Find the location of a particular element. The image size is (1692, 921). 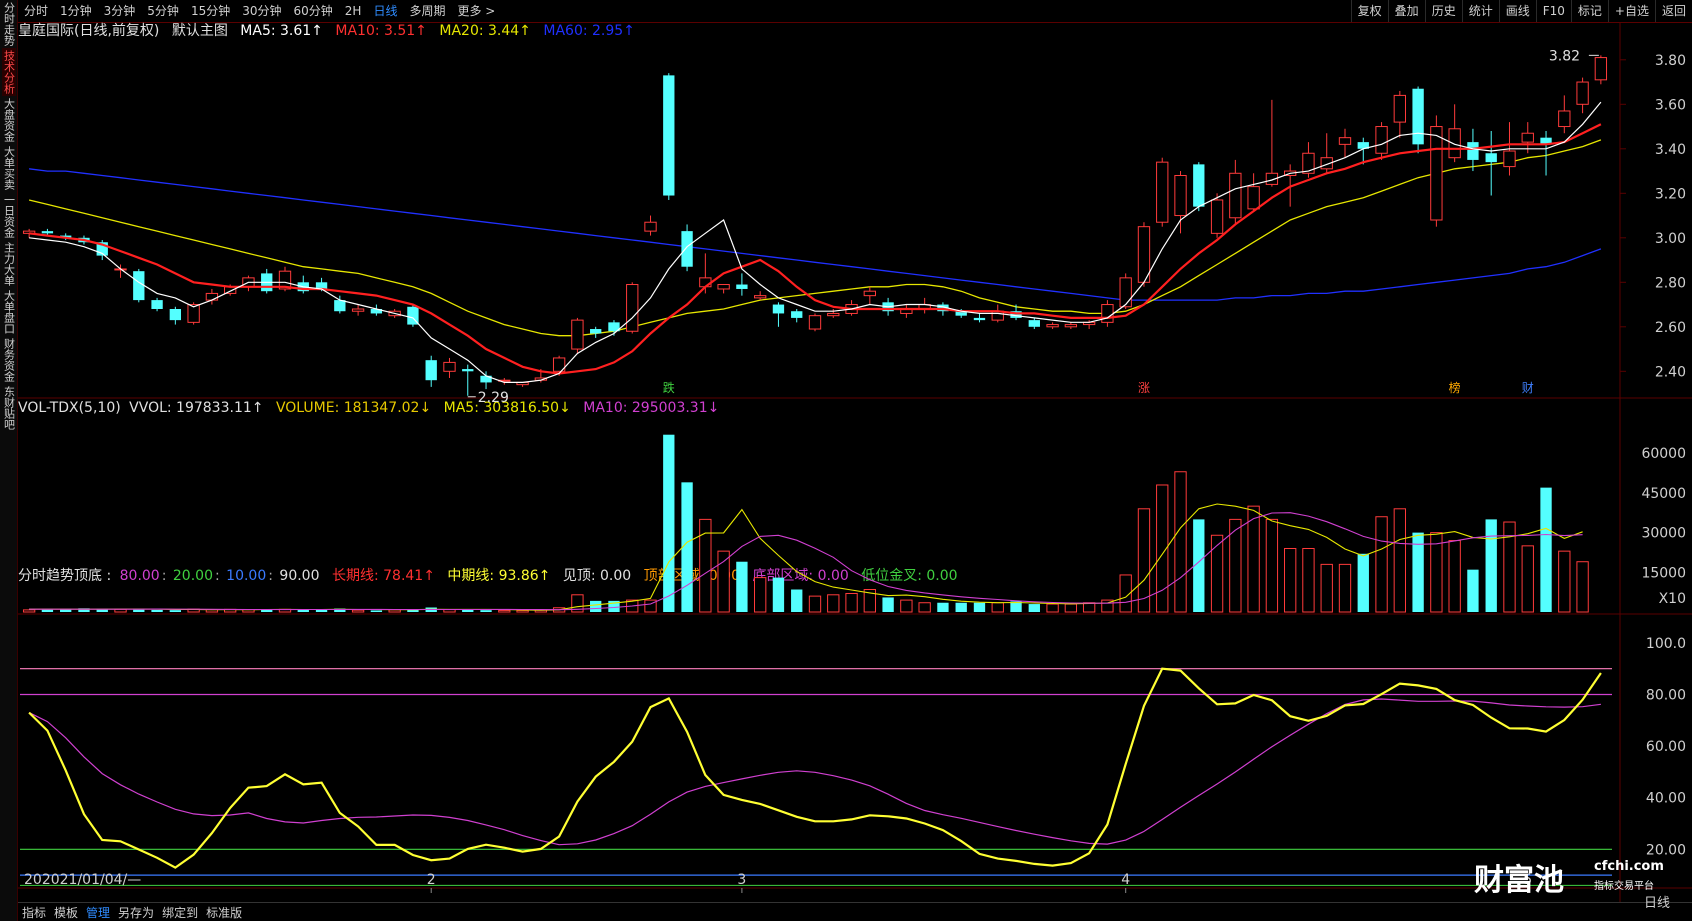

long-term-line is located at coordinates (814, 772).